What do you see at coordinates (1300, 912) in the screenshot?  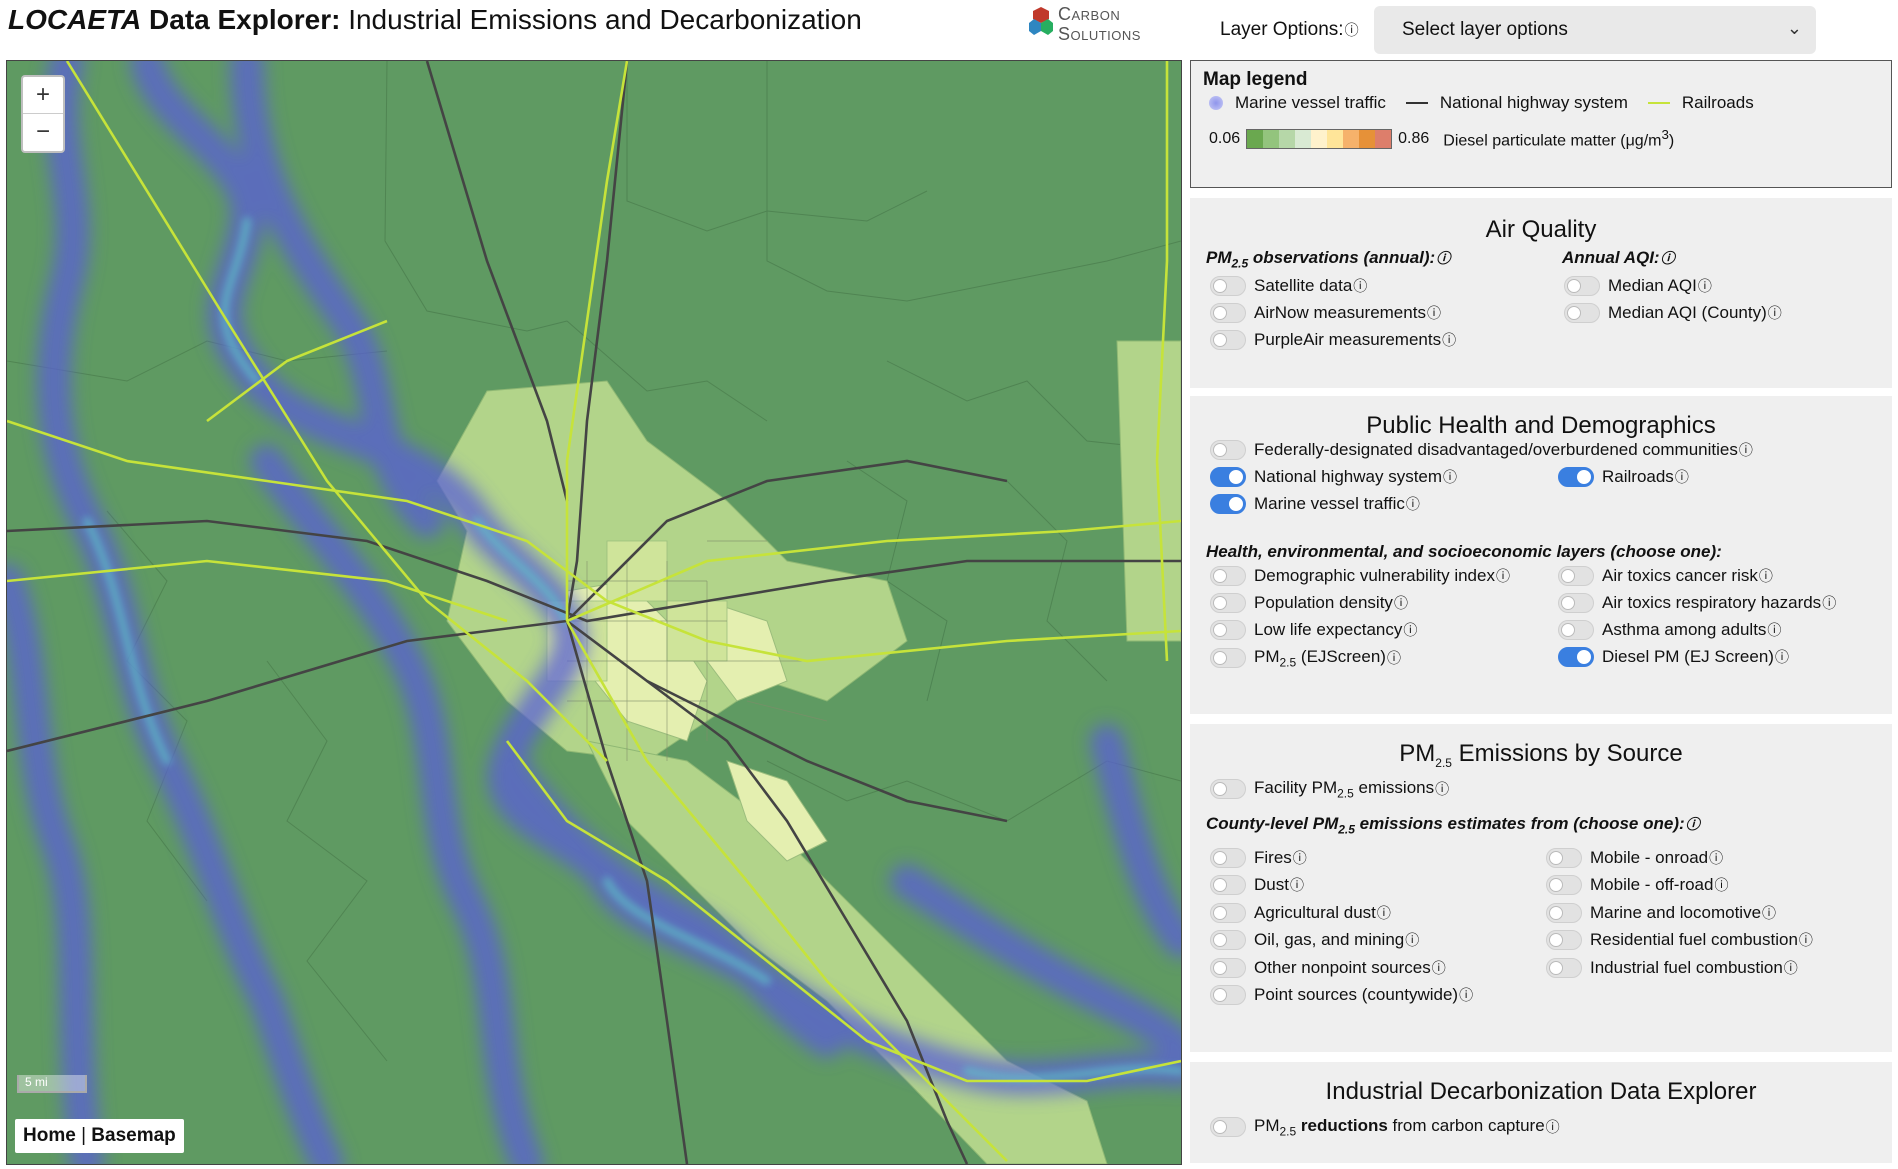 I see `toggle-agricultural-dust: Agricultural dust ⓘ` at bounding box center [1300, 912].